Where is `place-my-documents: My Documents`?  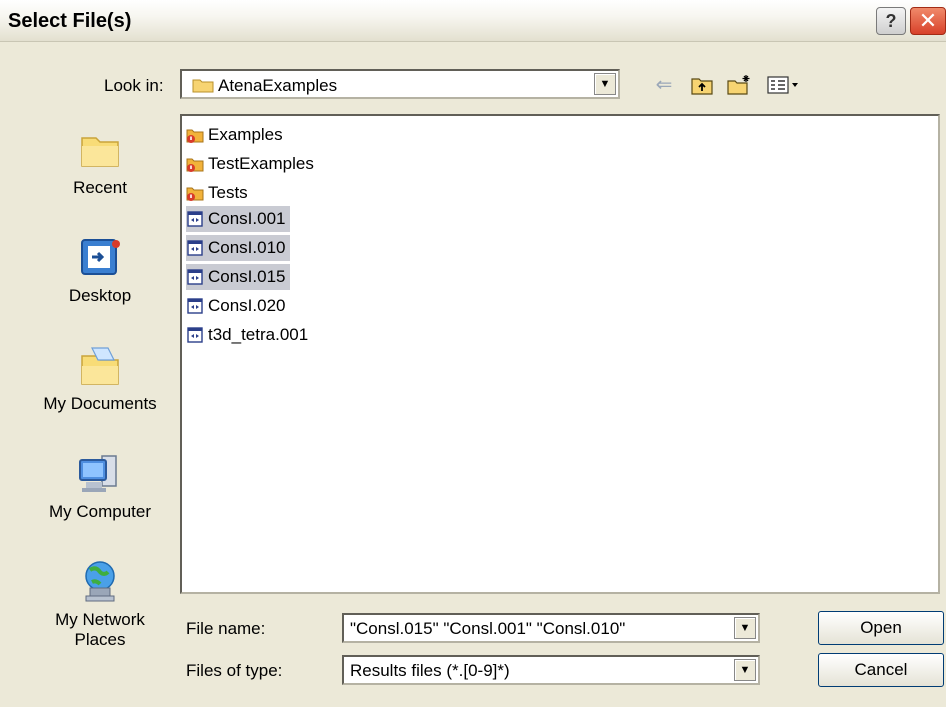
place-my-documents: My Documents is located at coordinates (100, 378).